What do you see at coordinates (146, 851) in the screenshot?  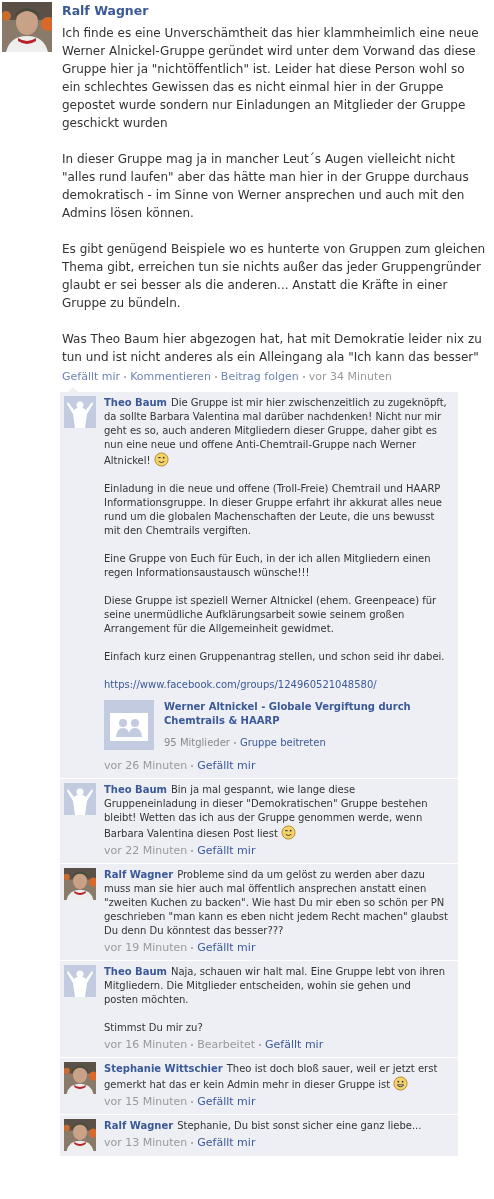 I see `meta-text: vor 22 Minuten` at bounding box center [146, 851].